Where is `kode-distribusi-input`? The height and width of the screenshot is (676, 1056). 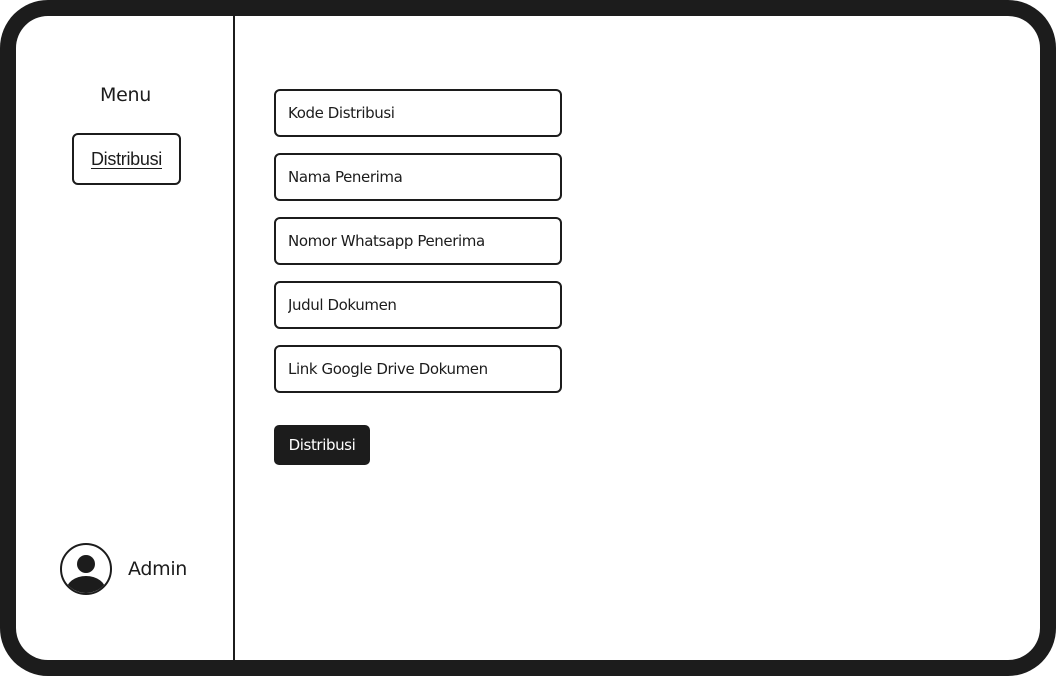 kode-distribusi-input is located at coordinates (418, 113).